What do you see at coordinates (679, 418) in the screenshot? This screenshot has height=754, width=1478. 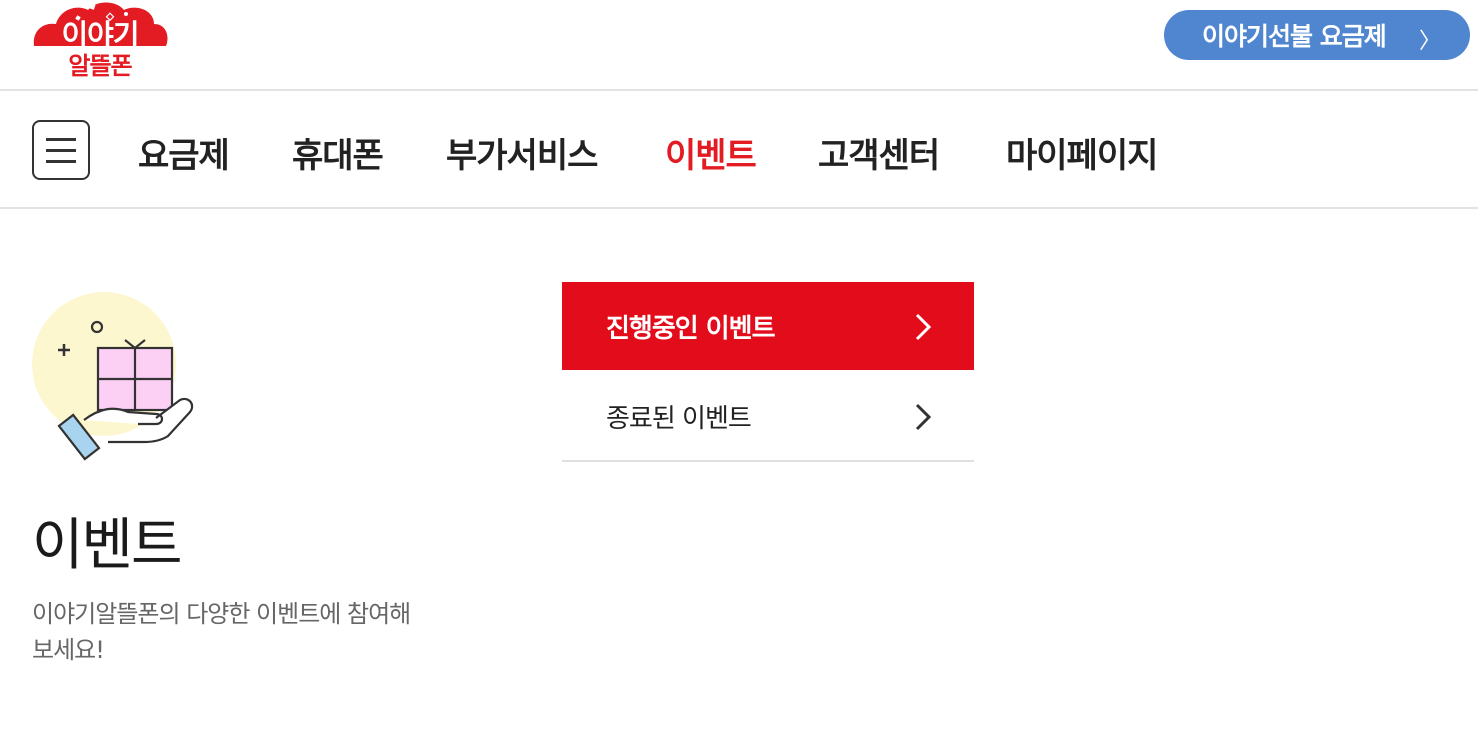 I see `submenu-item-label: 종료된 이벤트` at bounding box center [679, 418].